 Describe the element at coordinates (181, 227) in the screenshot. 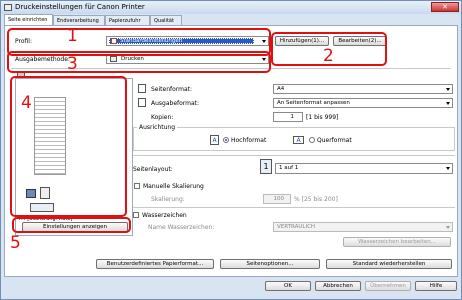

I see `watermark-name-label: Name Wasserzeichen:` at that location.